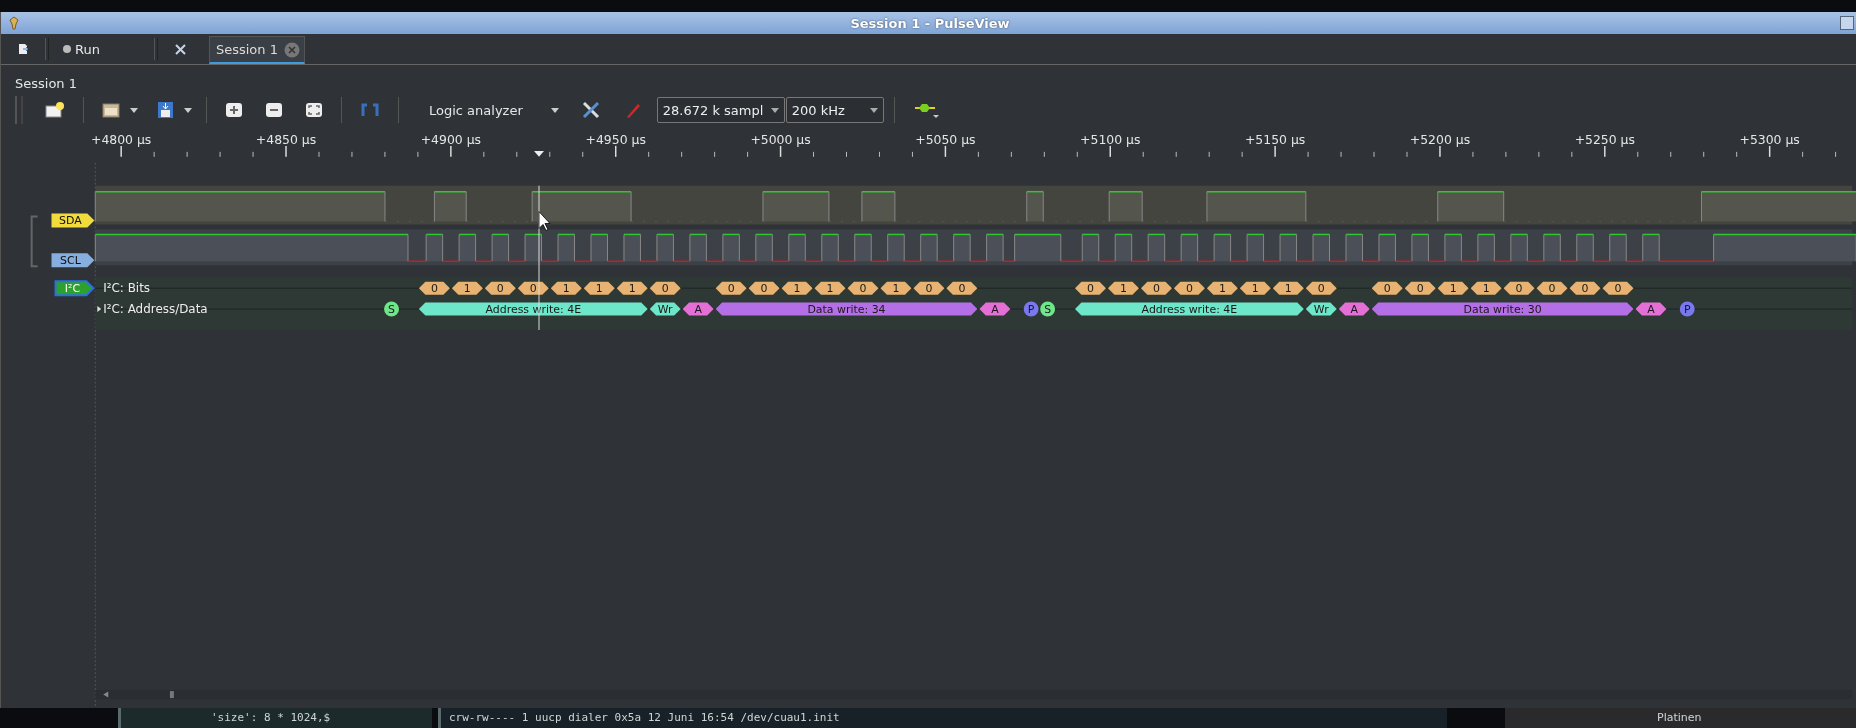 This screenshot has height=728, width=1856. I want to click on trace-tag: SDA, so click(73, 220).